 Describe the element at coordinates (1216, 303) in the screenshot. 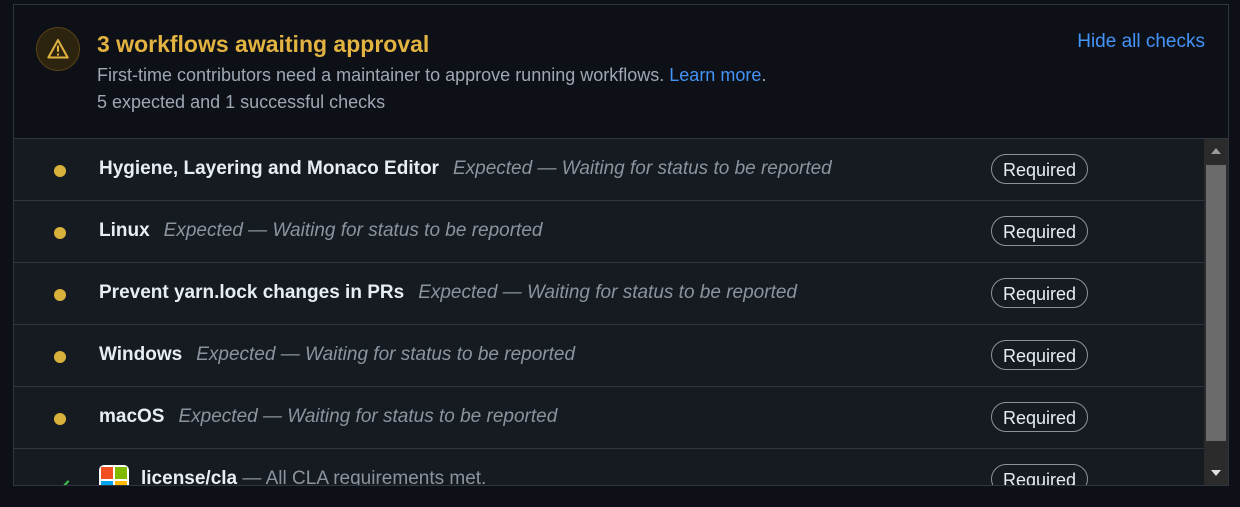

I see `scroll-thumb` at that location.